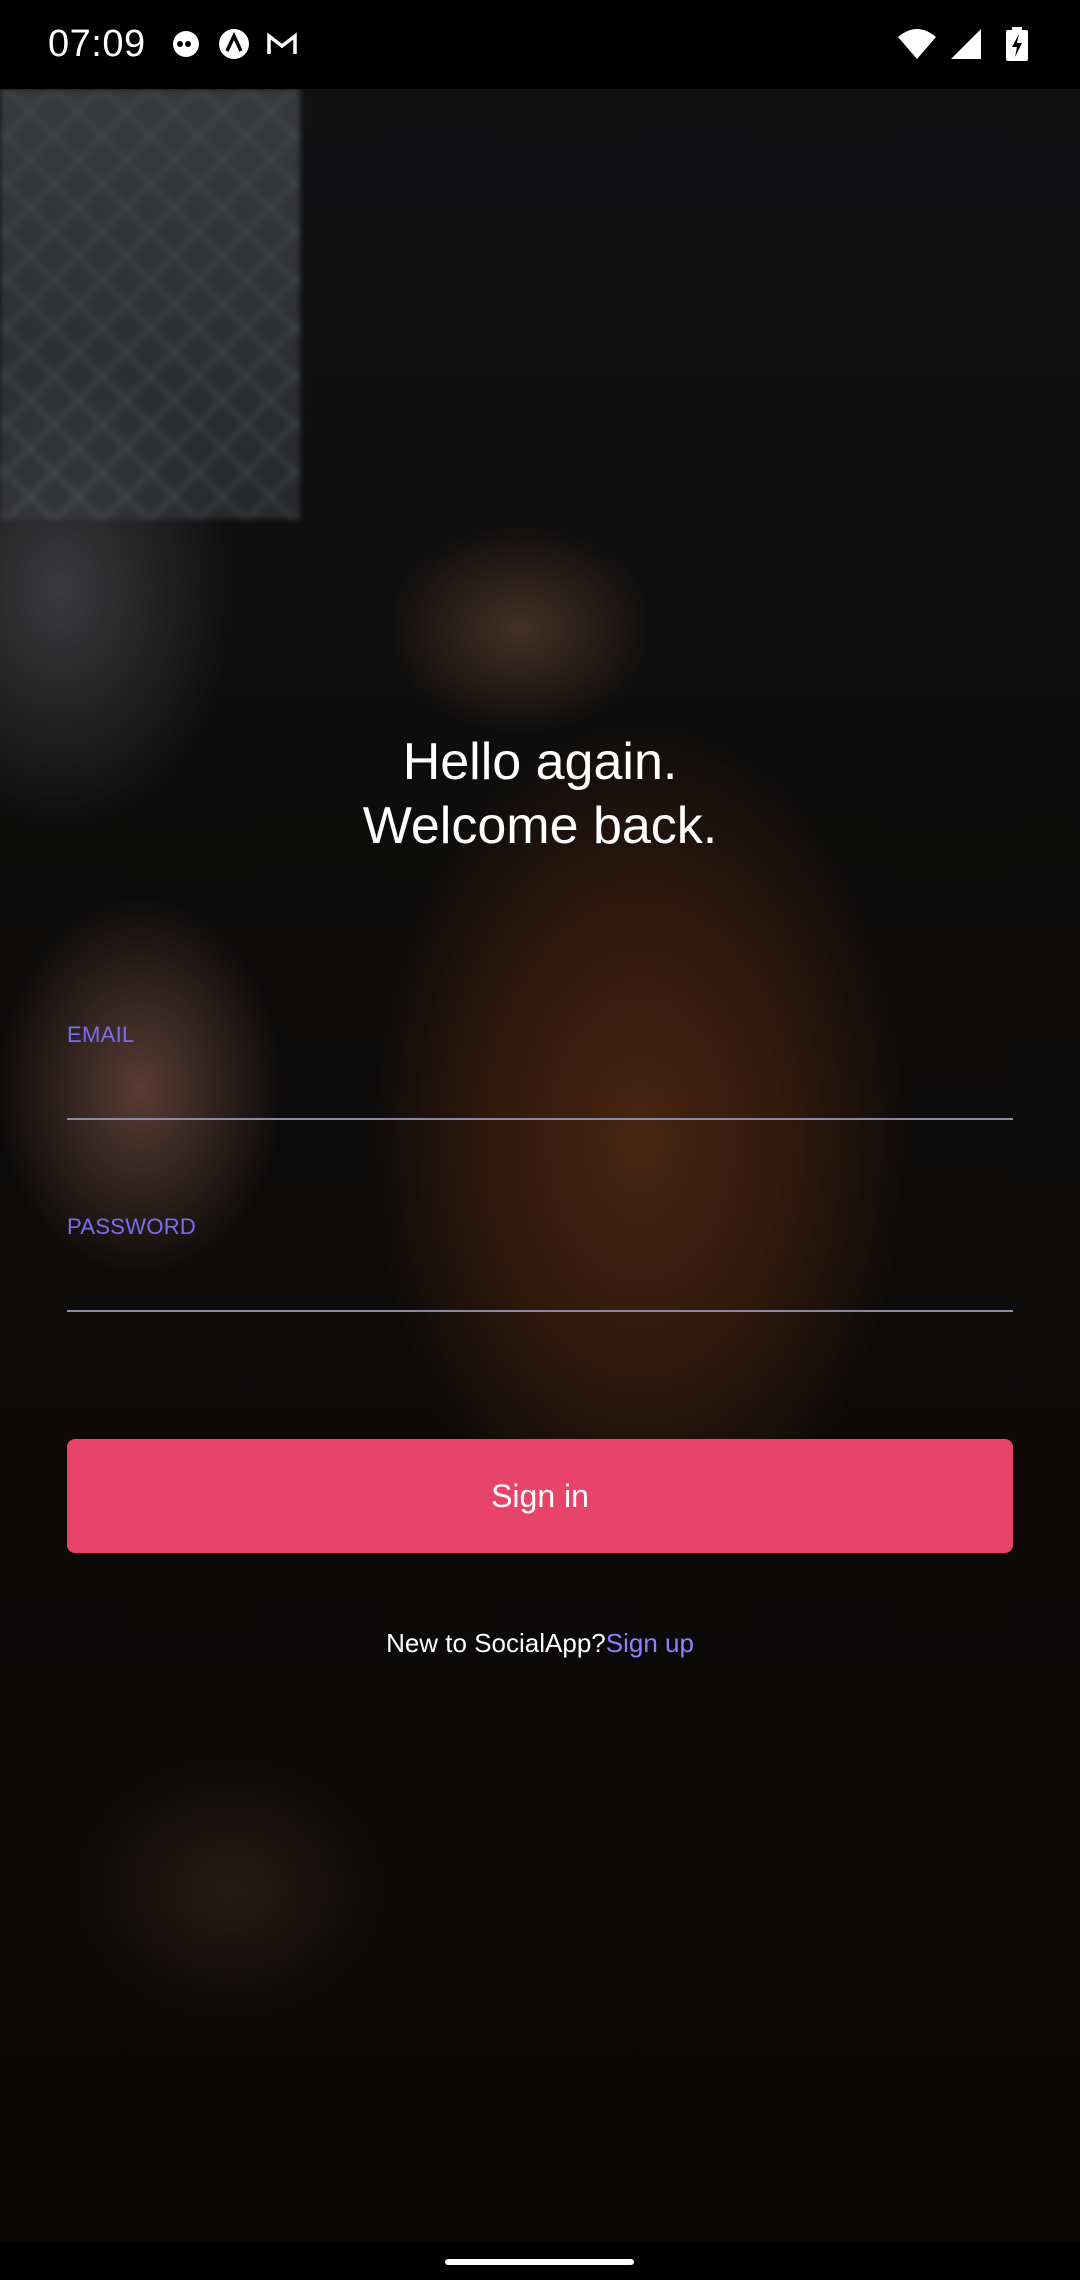  I want to click on home-gesture-handle, so click(539, 2262).